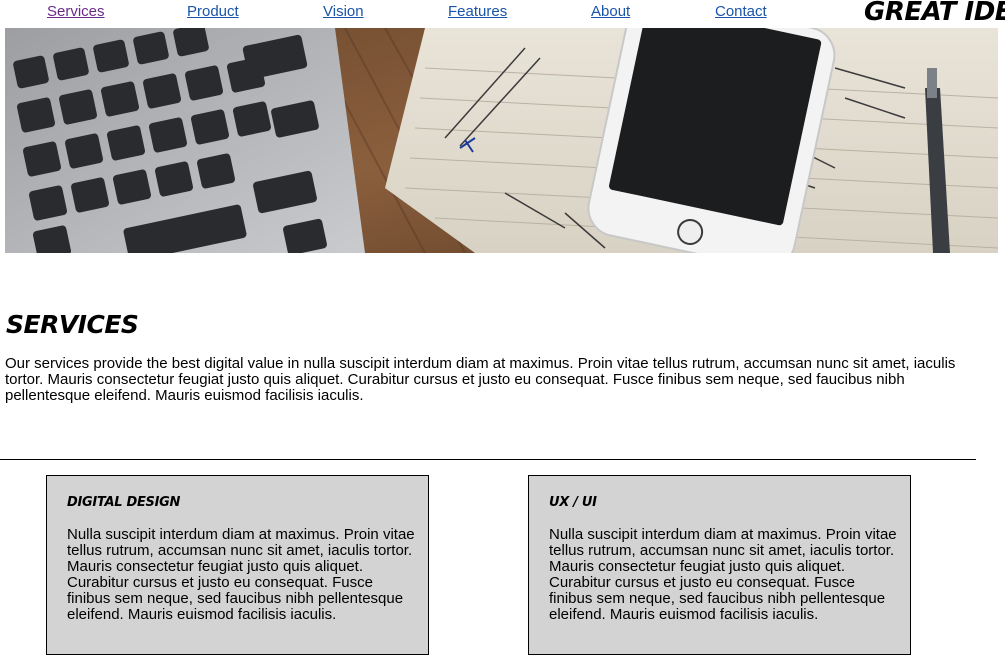 The image size is (1005, 655). Describe the element at coordinates (124, 502) in the screenshot. I see `card-title: Digital Design` at that location.